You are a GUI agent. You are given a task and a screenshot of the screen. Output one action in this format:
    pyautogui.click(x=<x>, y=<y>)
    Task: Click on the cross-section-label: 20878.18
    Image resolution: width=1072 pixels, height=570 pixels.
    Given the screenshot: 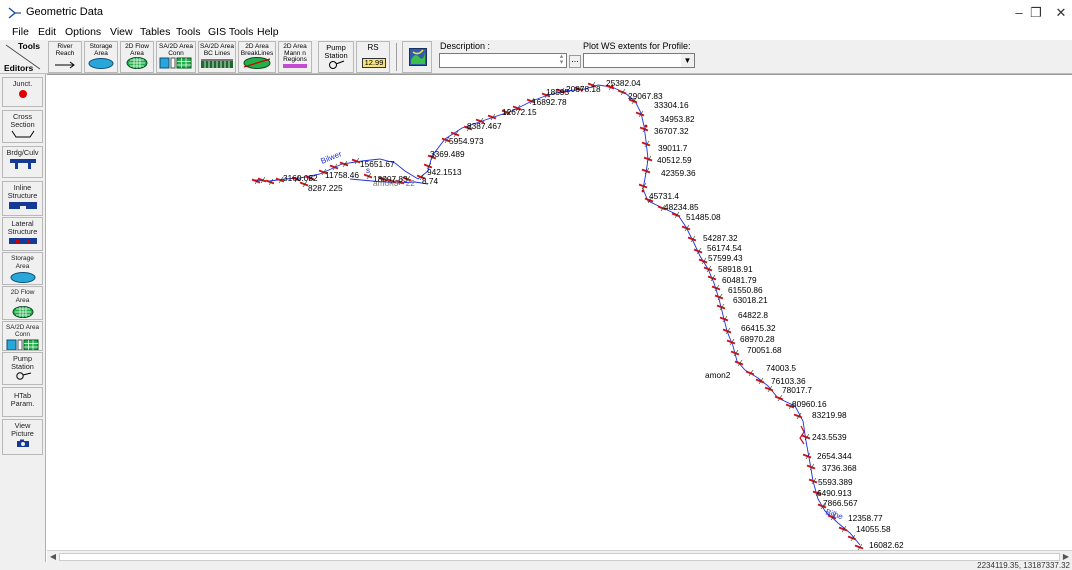 What is the action you would take?
    pyautogui.click(x=583, y=89)
    